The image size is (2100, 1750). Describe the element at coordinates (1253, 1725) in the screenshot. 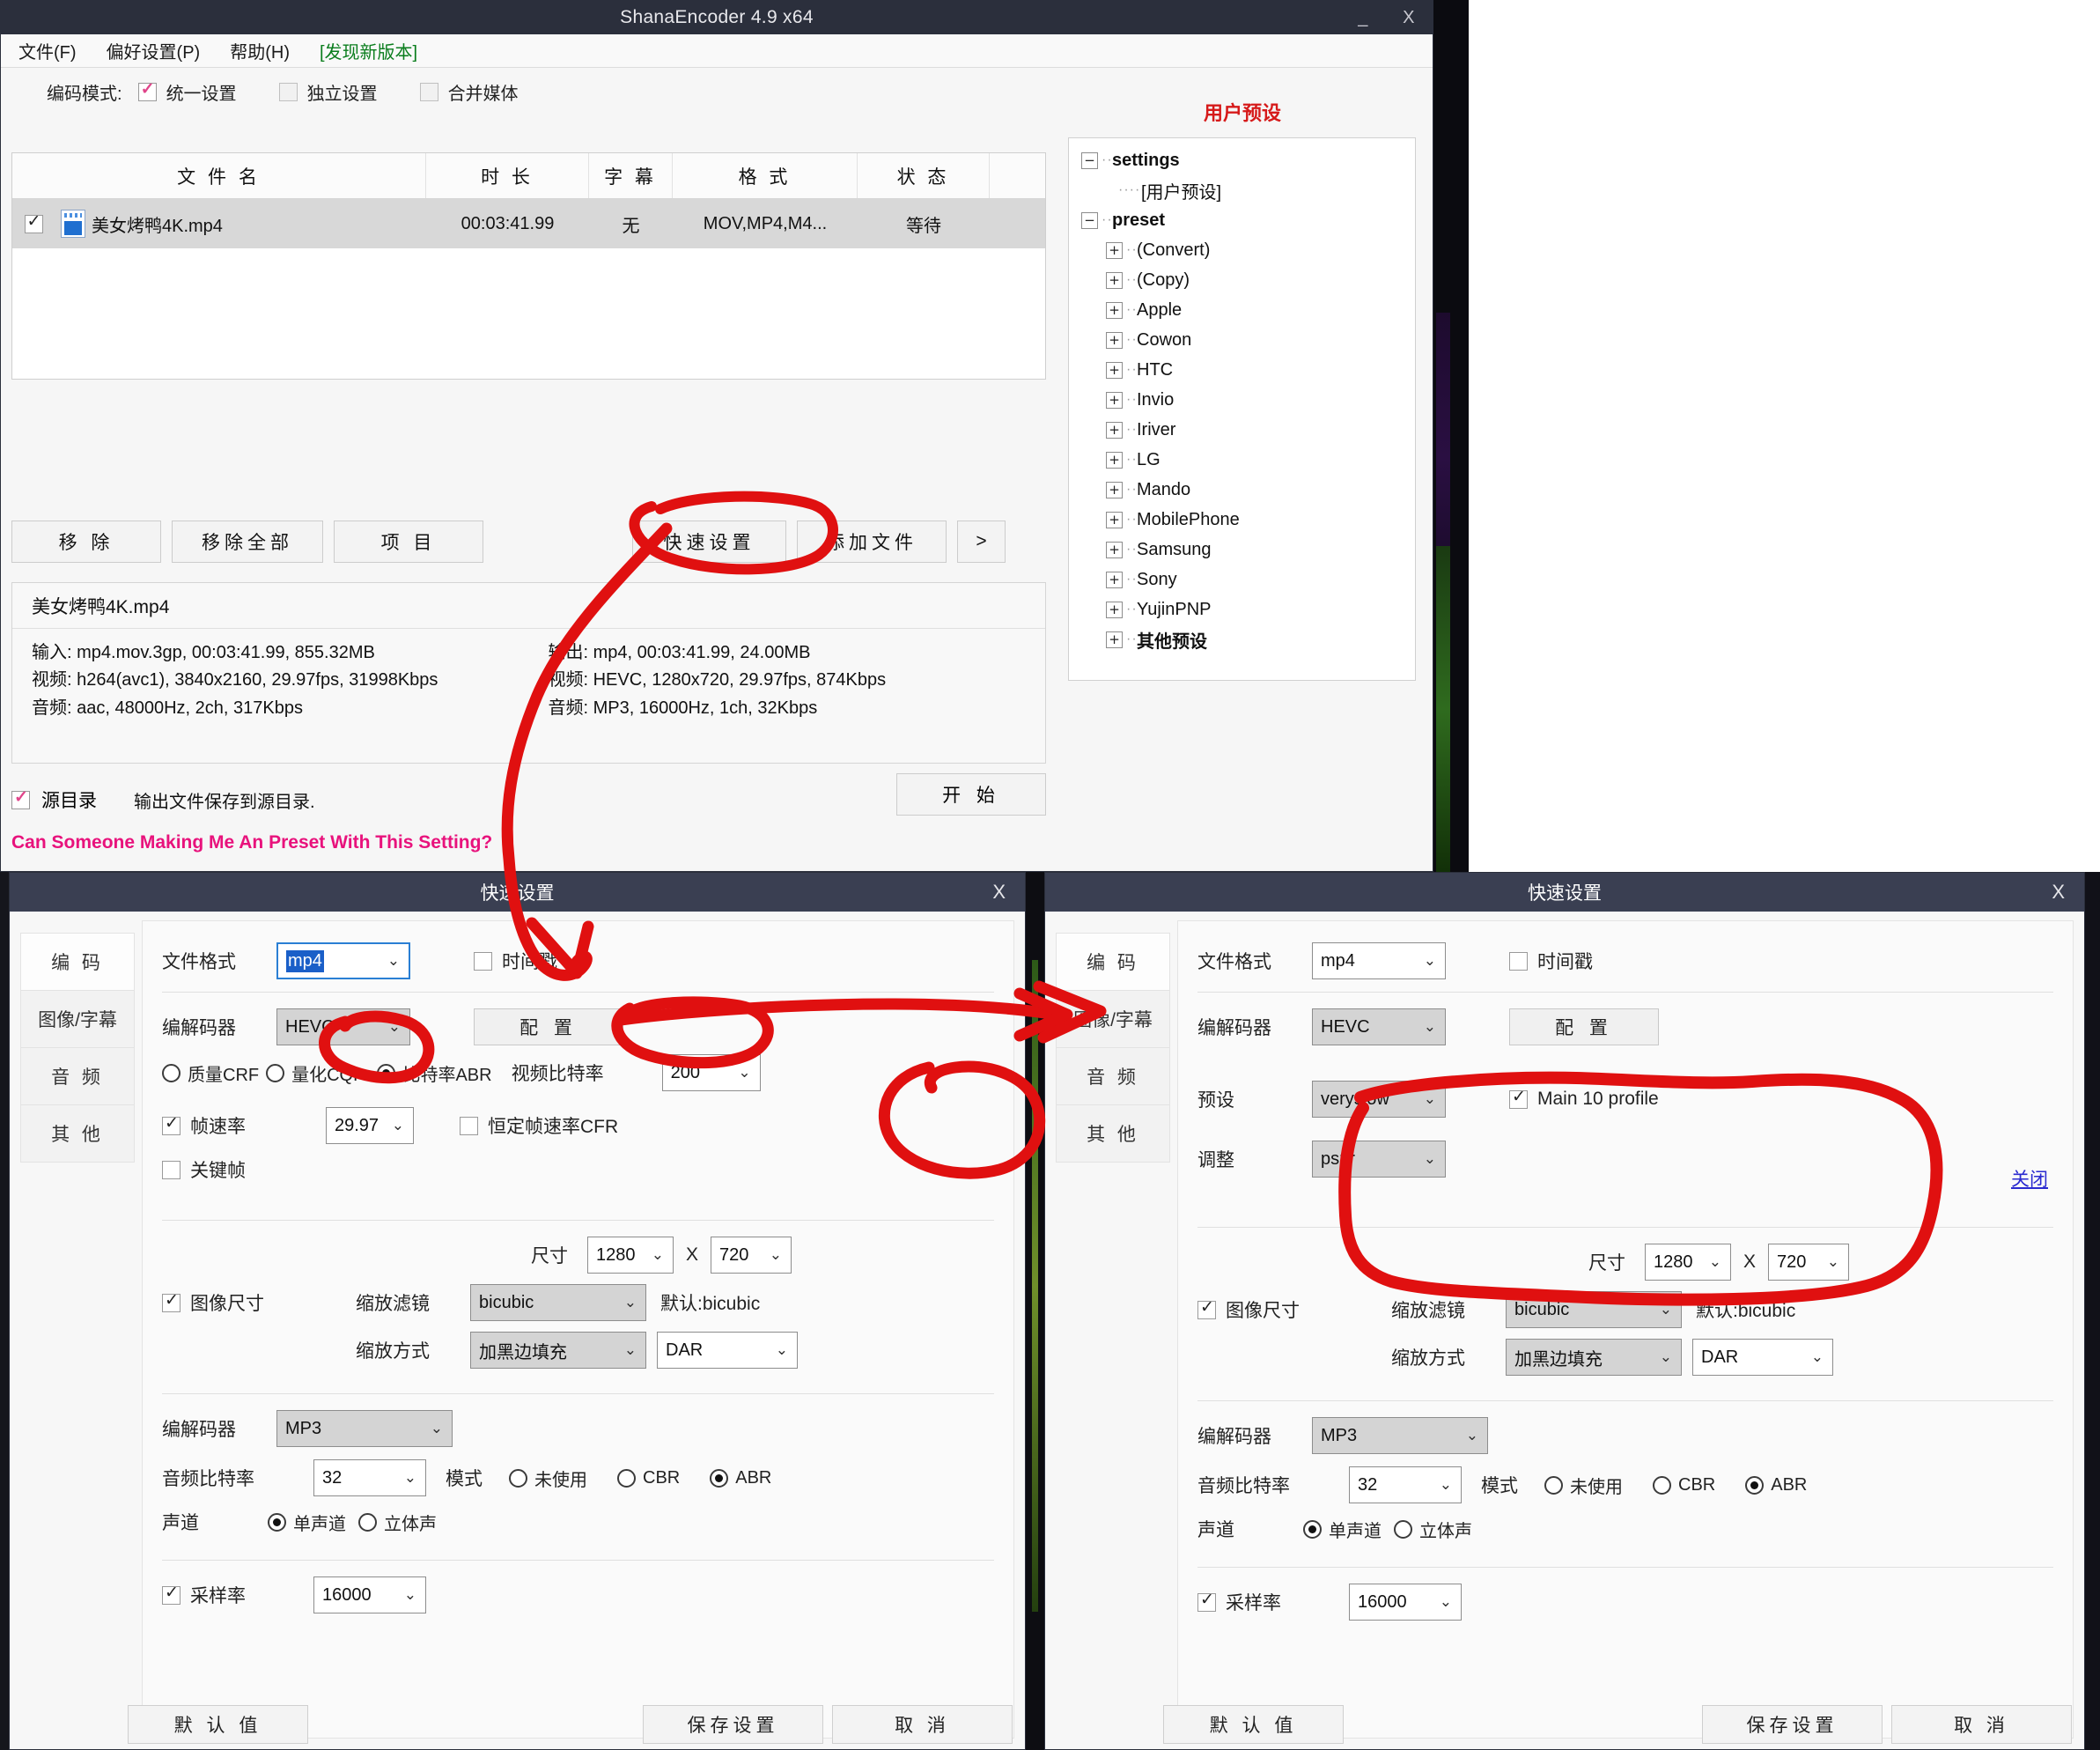

I see `defaults-button: 默 认 值` at that location.